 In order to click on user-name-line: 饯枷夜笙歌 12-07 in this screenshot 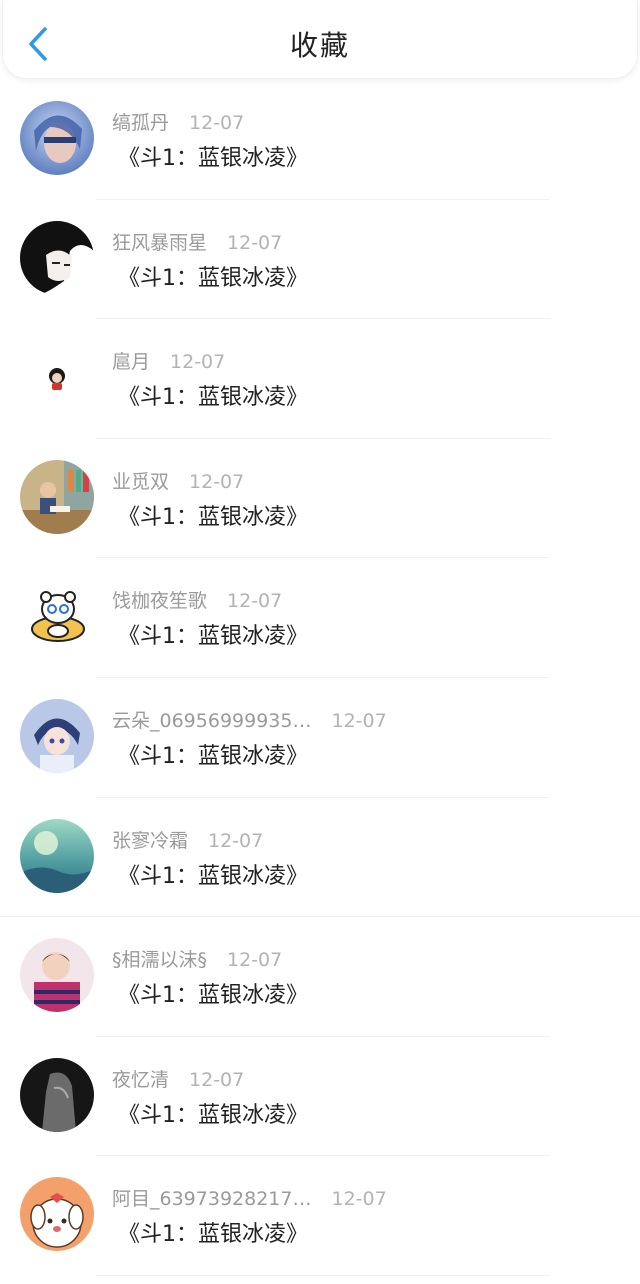, I will do `click(197, 599)`.